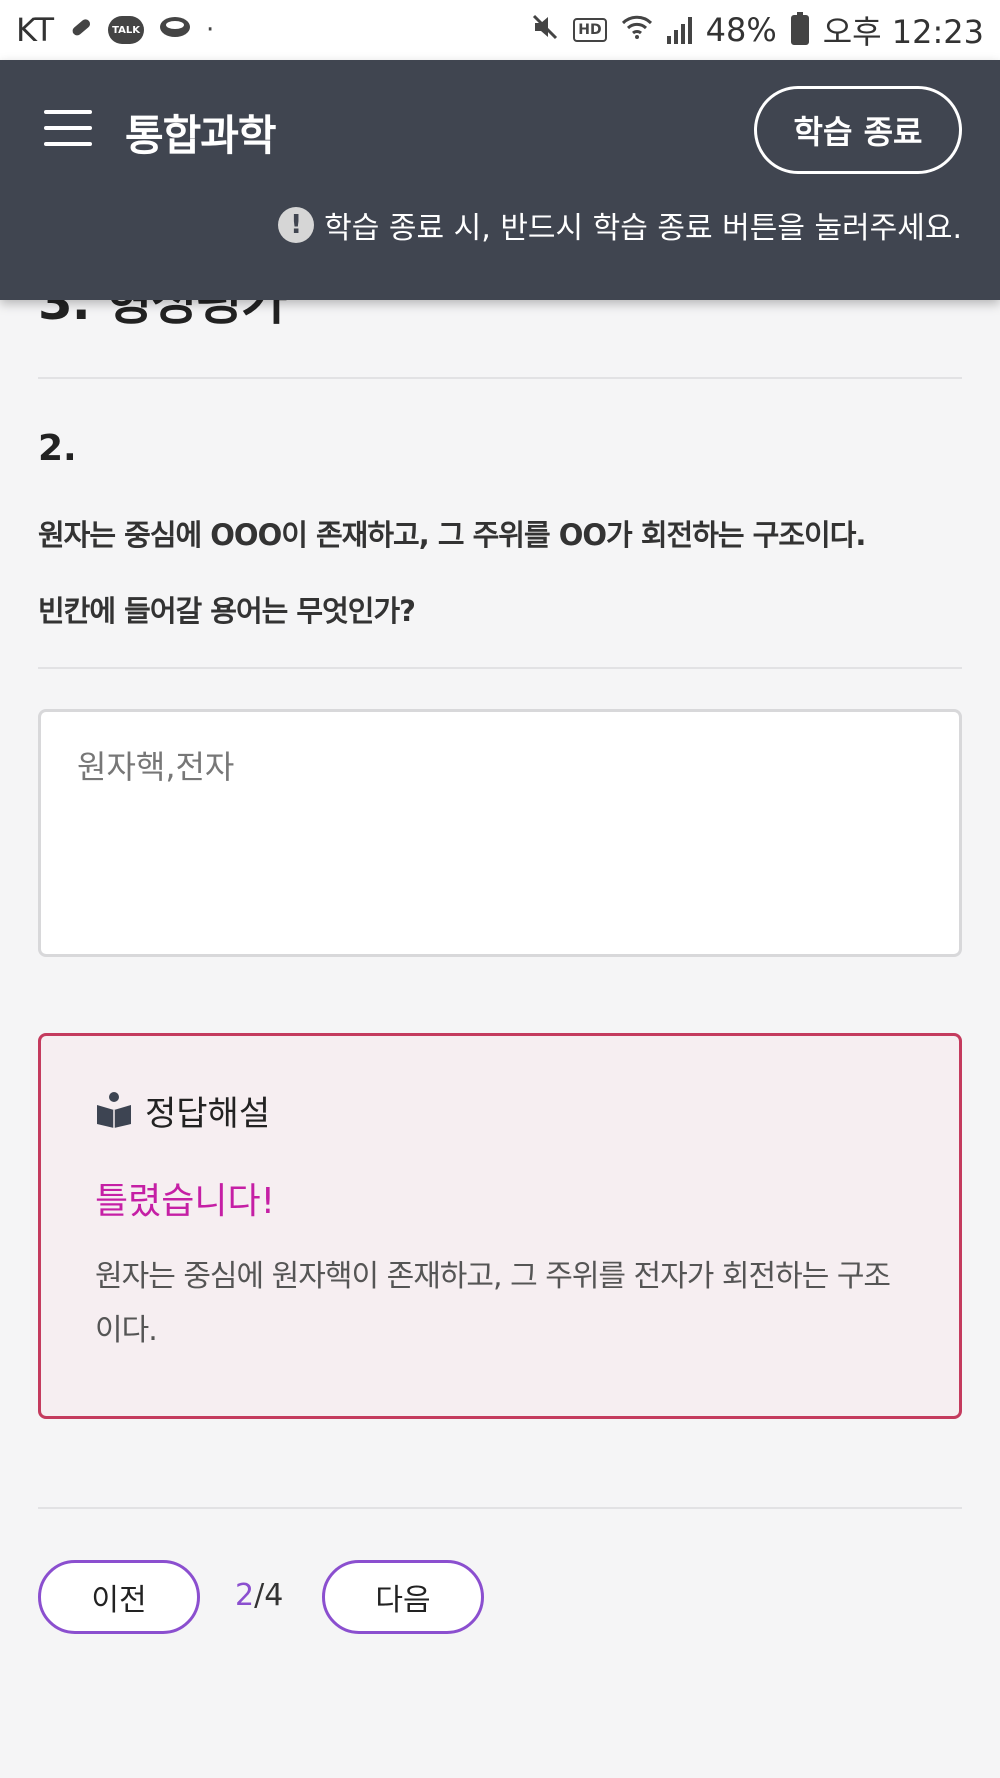  What do you see at coordinates (208, 1114) in the screenshot?
I see `explanation-title: 정답해설` at bounding box center [208, 1114].